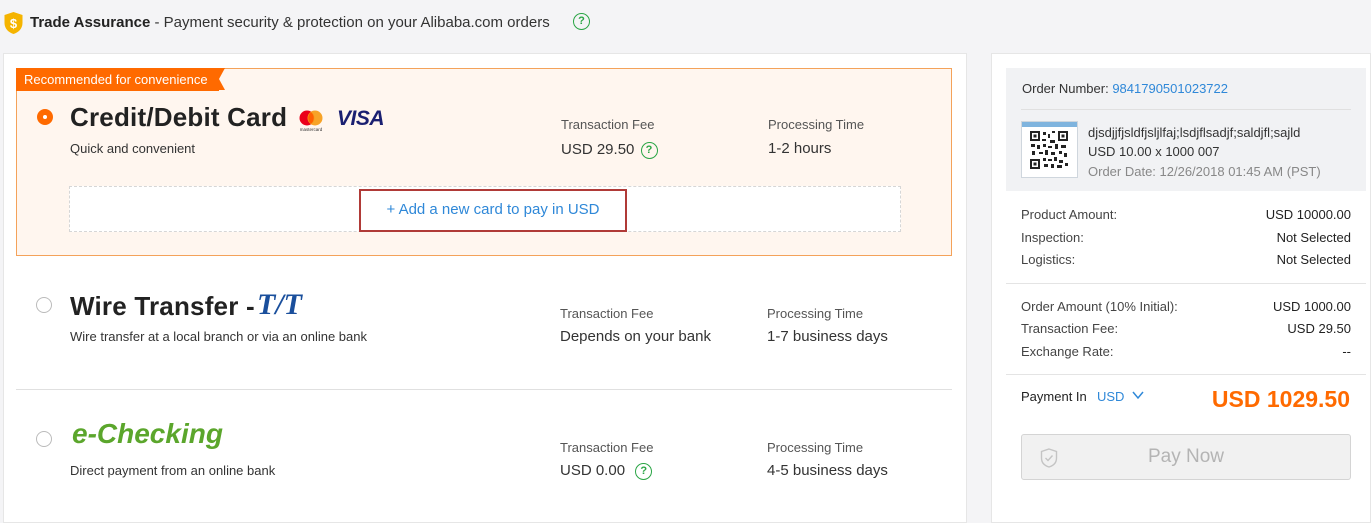  I want to click on order-number-label: Order Number:, so click(1067, 88).